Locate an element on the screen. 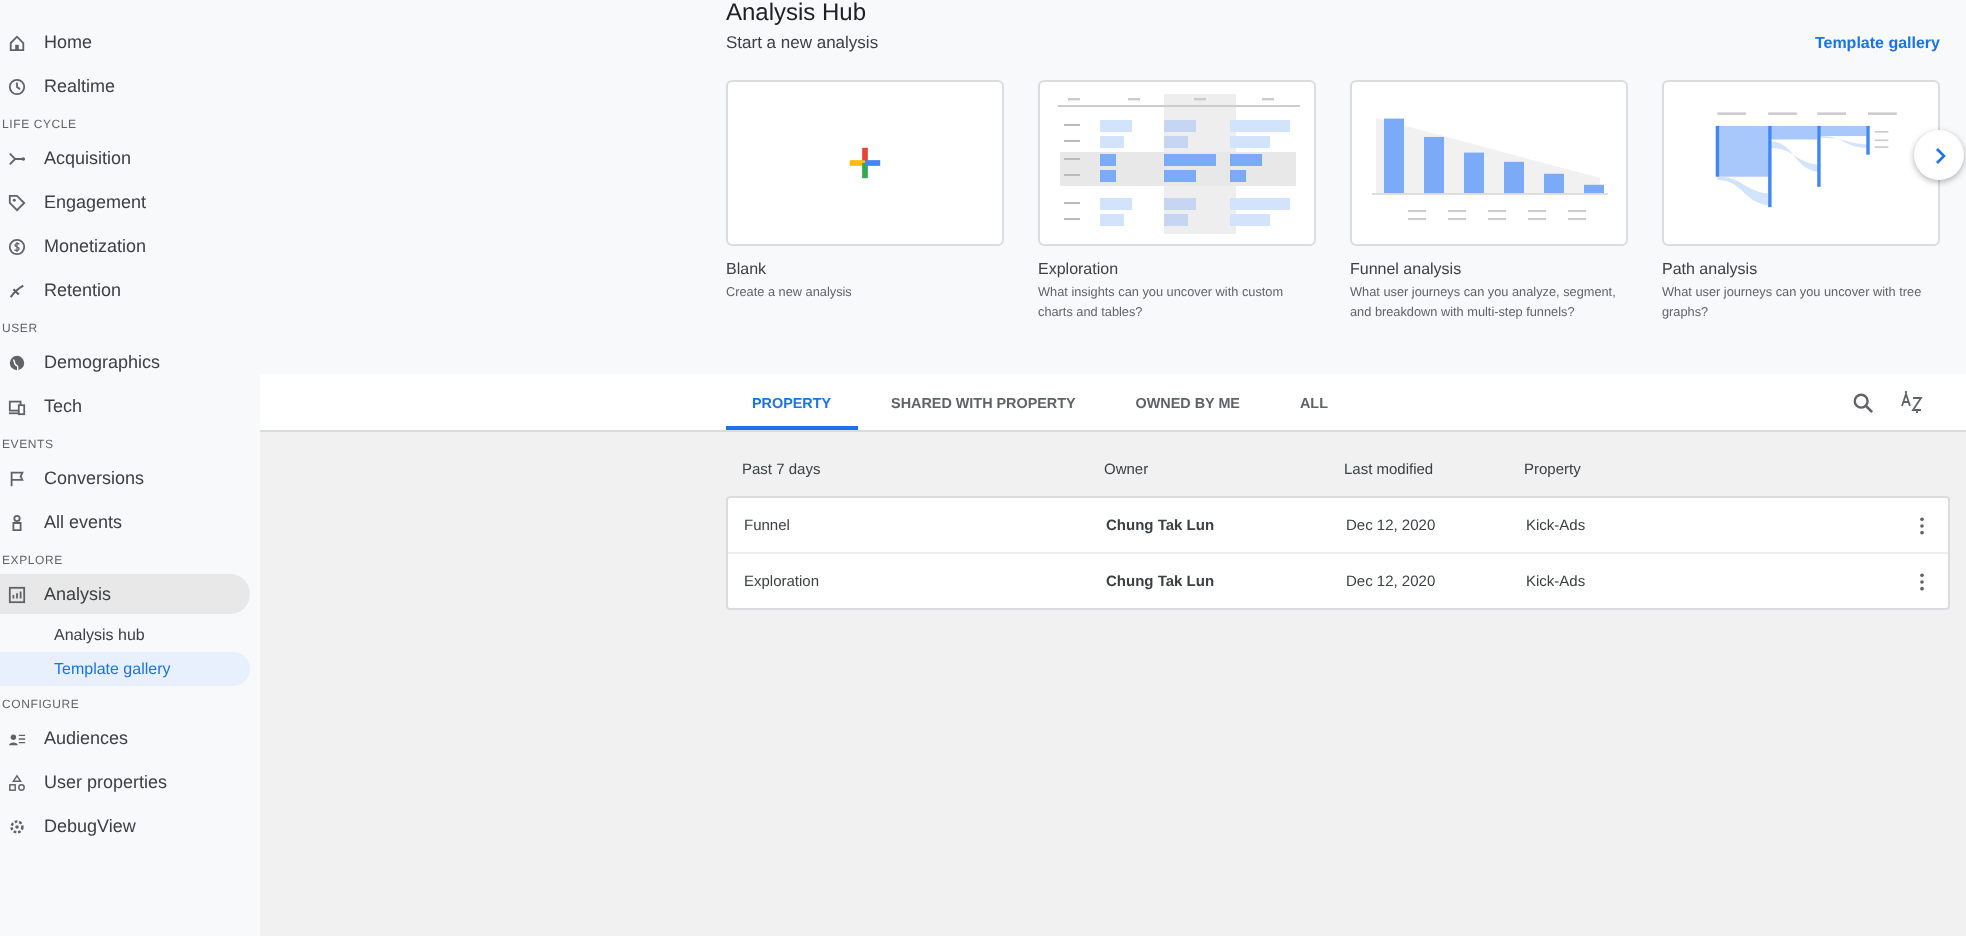 Image resolution: width=1966 pixels, height=936 pixels. plus-icon is located at coordinates (865, 163).